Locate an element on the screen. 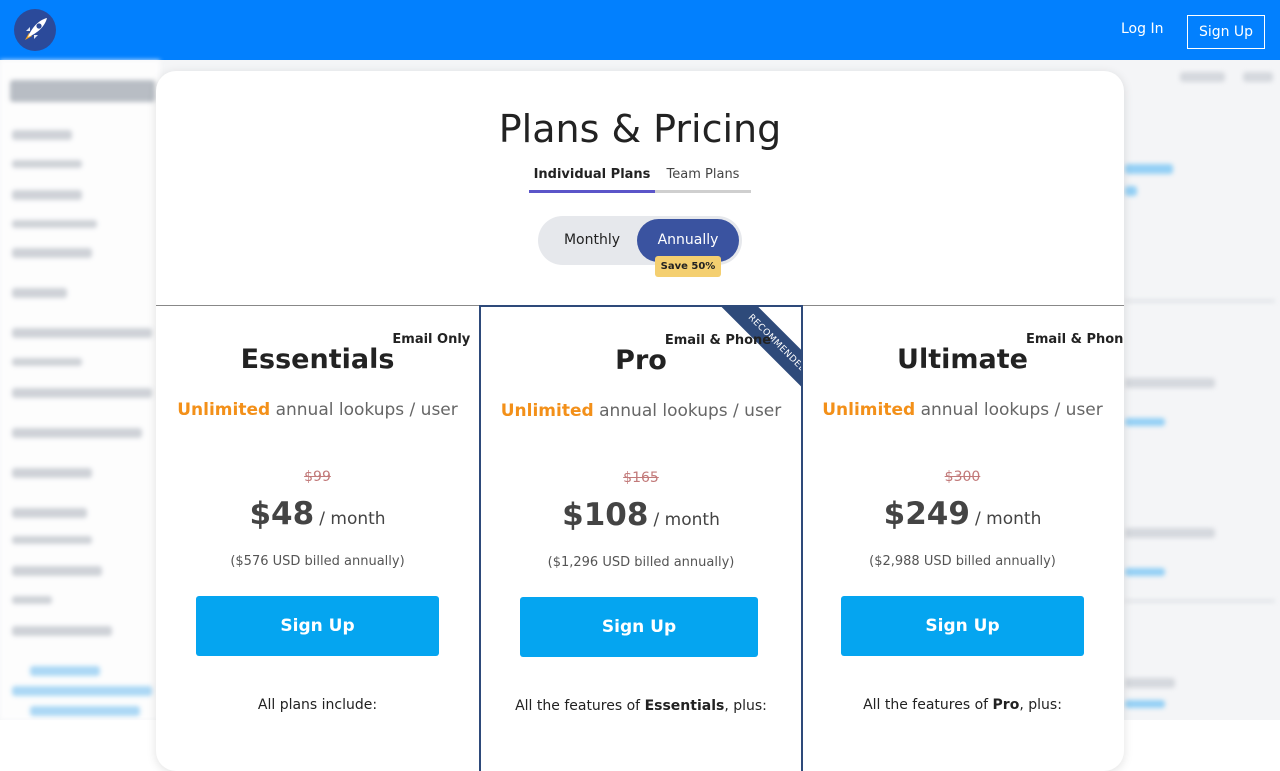 This screenshot has height=771, width=1280. background-main is located at coordinates (1202, 390).